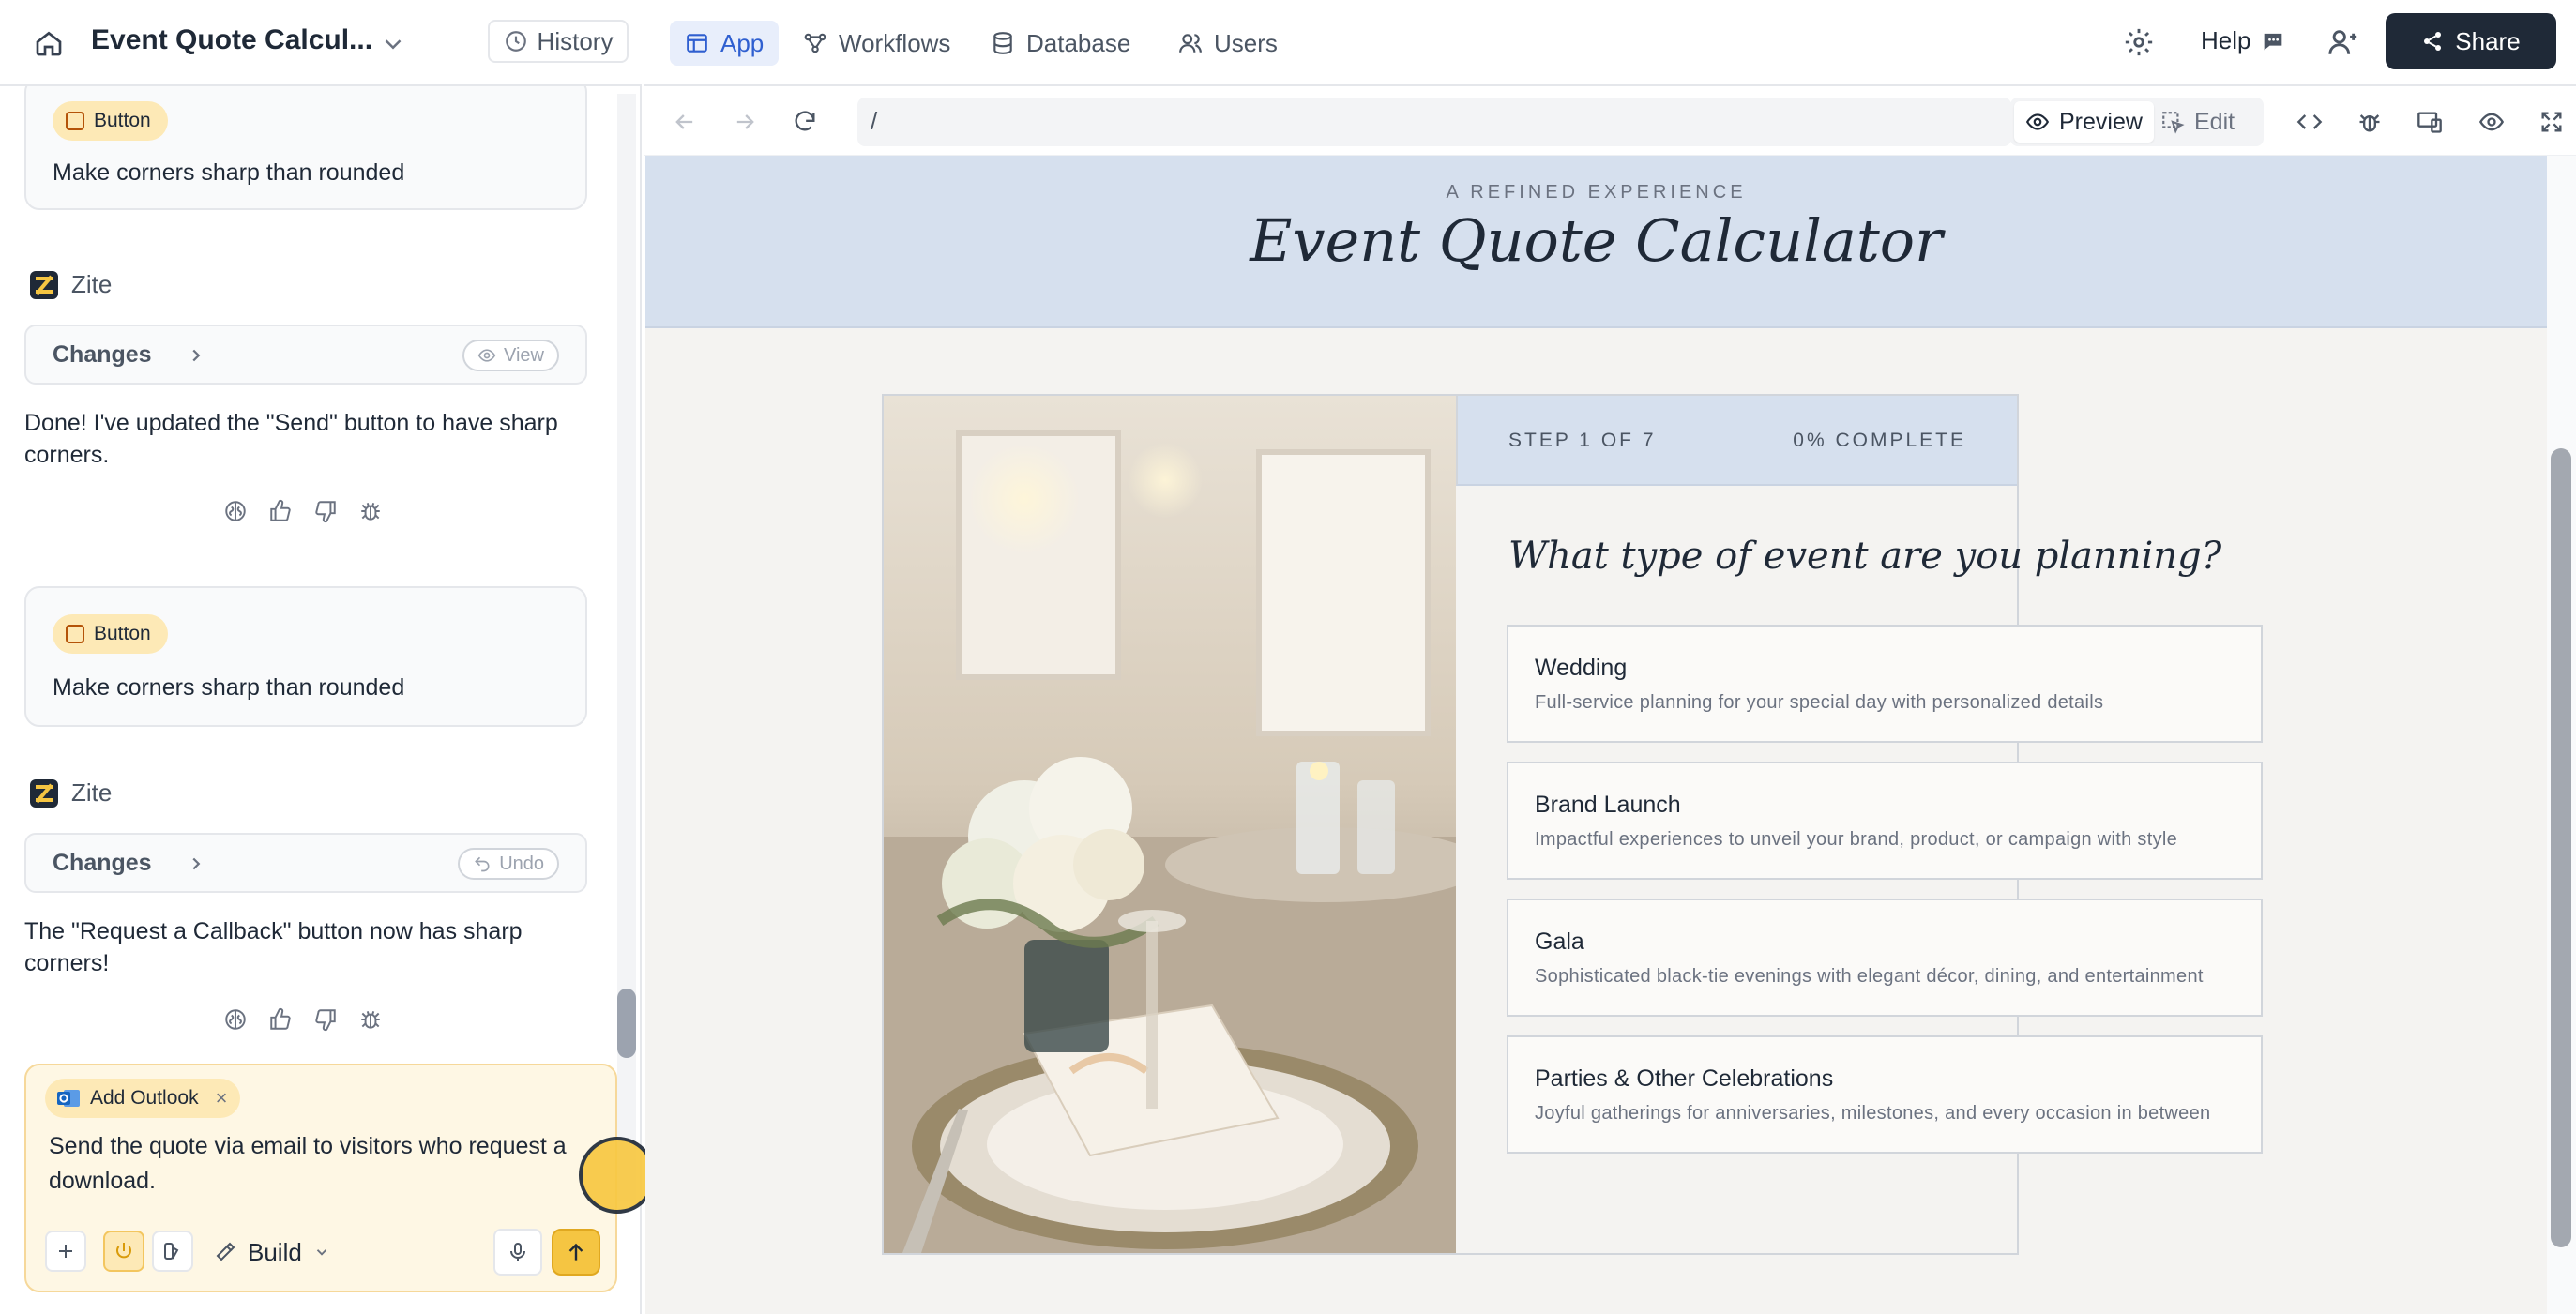  What do you see at coordinates (1736, 441) in the screenshot?
I see `progress-header: STEP 1 OF 7 0% COMPLETE` at bounding box center [1736, 441].